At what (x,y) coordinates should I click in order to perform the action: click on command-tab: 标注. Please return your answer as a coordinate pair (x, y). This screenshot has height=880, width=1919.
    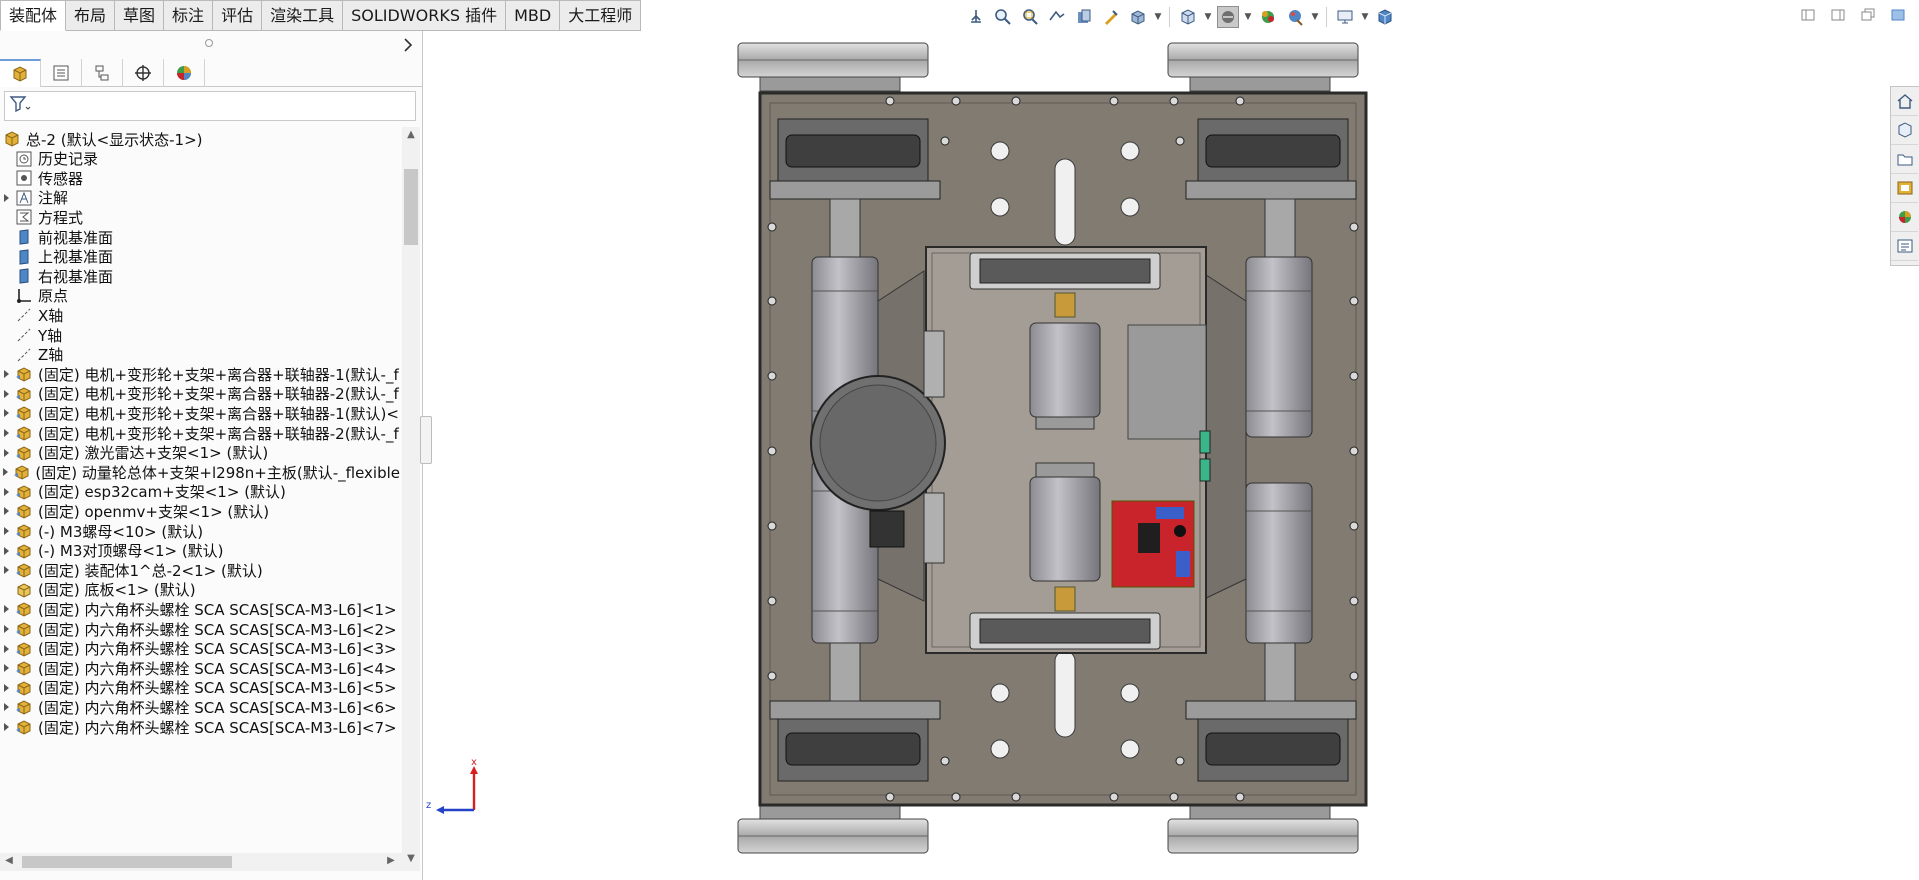
    Looking at the image, I should click on (189, 15).